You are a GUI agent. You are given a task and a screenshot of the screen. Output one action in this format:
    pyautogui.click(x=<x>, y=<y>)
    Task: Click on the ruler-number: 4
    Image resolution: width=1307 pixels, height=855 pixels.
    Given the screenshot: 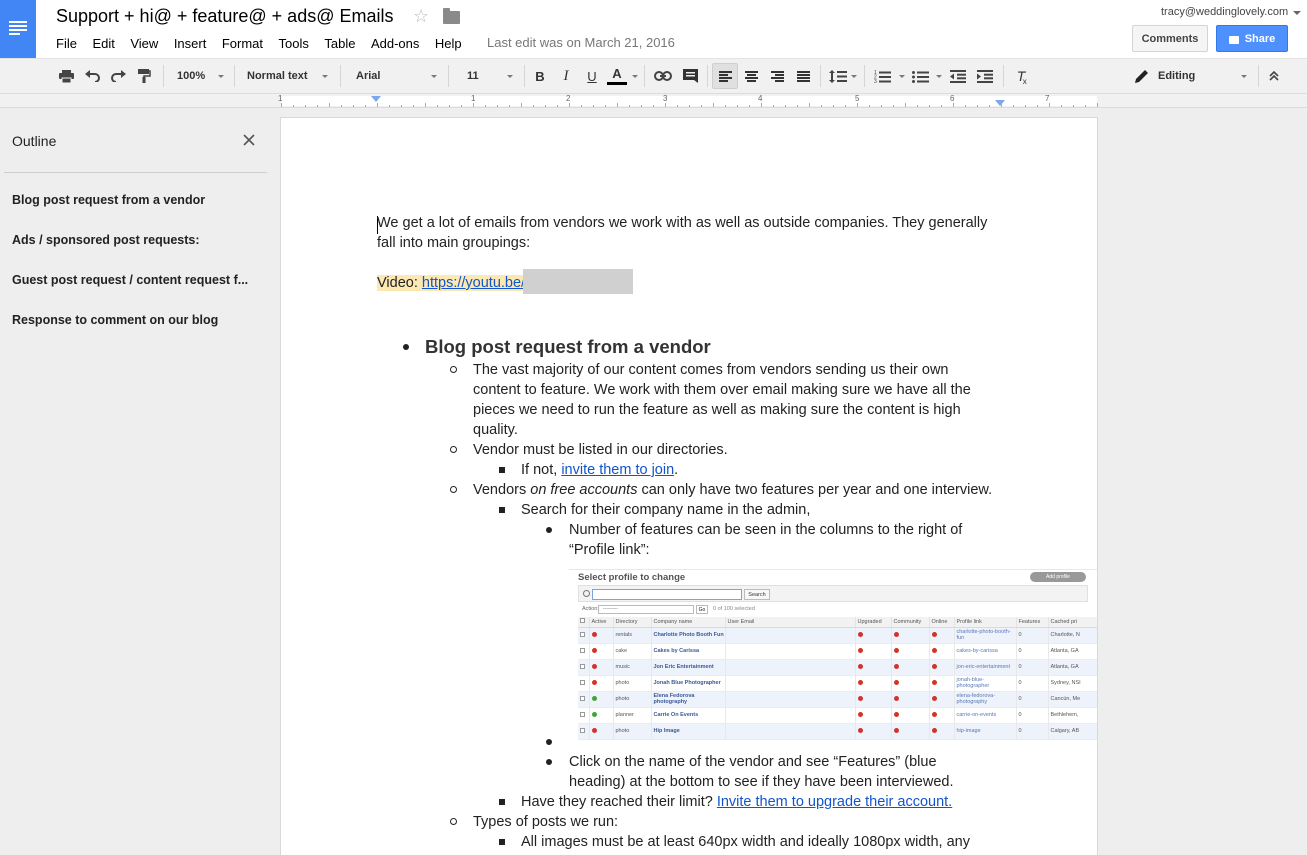 What is the action you would take?
    pyautogui.click(x=760, y=98)
    